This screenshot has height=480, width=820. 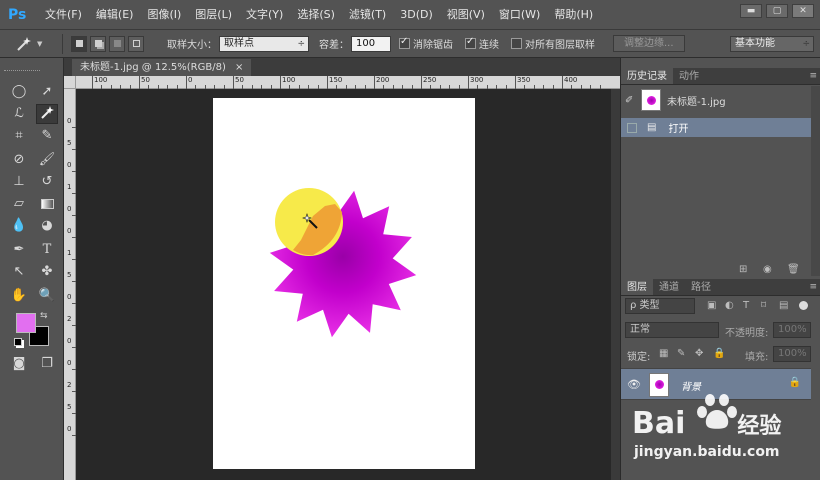 I want to click on type-tool: T, so click(x=47, y=250).